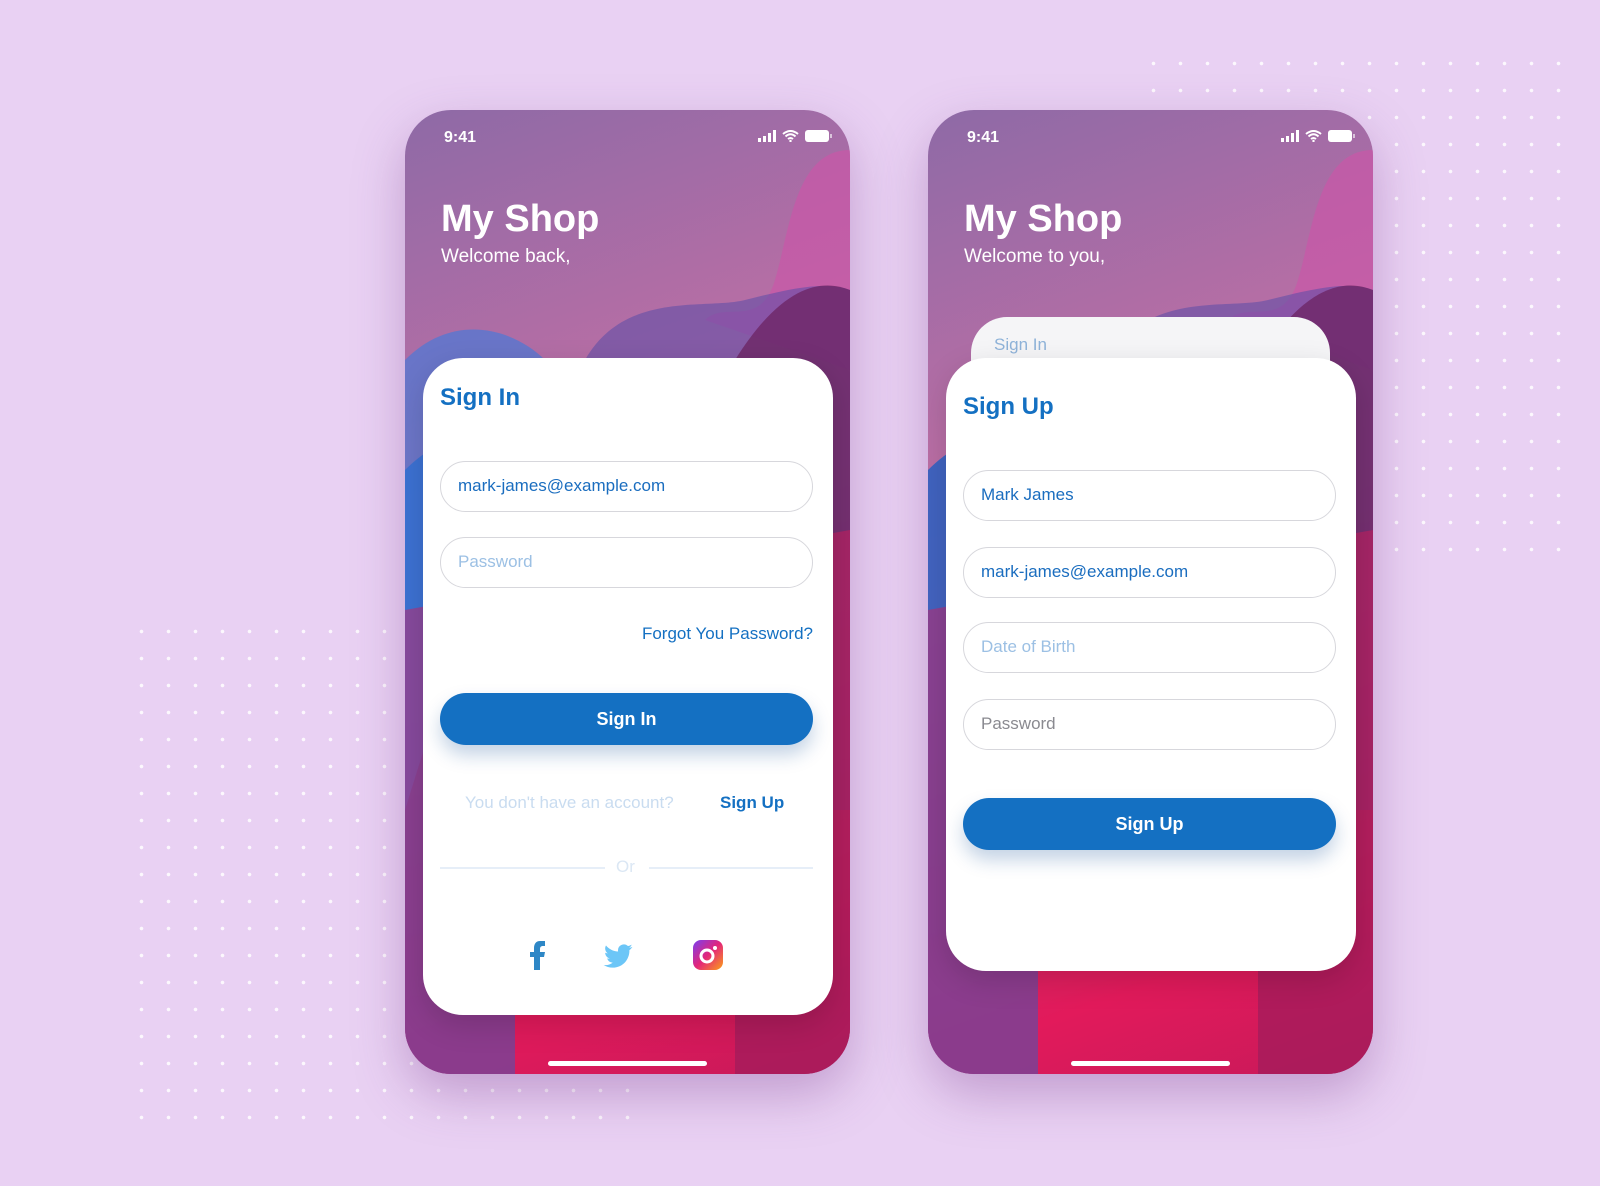 Image resolution: width=1600 pixels, height=1186 pixels. I want to click on forgot-password-link: Forgot You Password?, so click(727, 634).